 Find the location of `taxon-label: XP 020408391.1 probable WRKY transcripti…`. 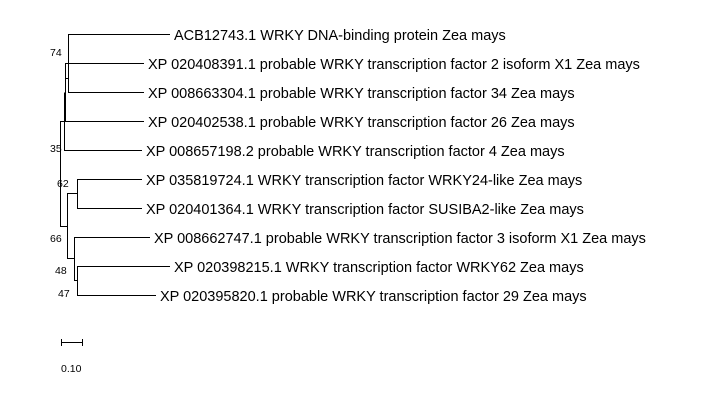

taxon-label: XP 020408391.1 probable WRKY transcripti… is located at coordinates (394, 65).